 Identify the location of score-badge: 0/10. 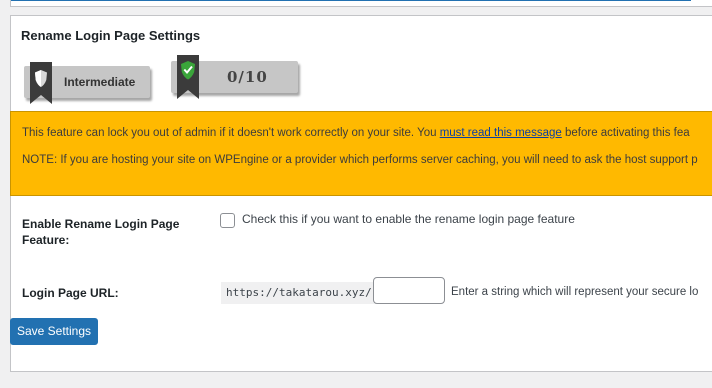
(234, 77).